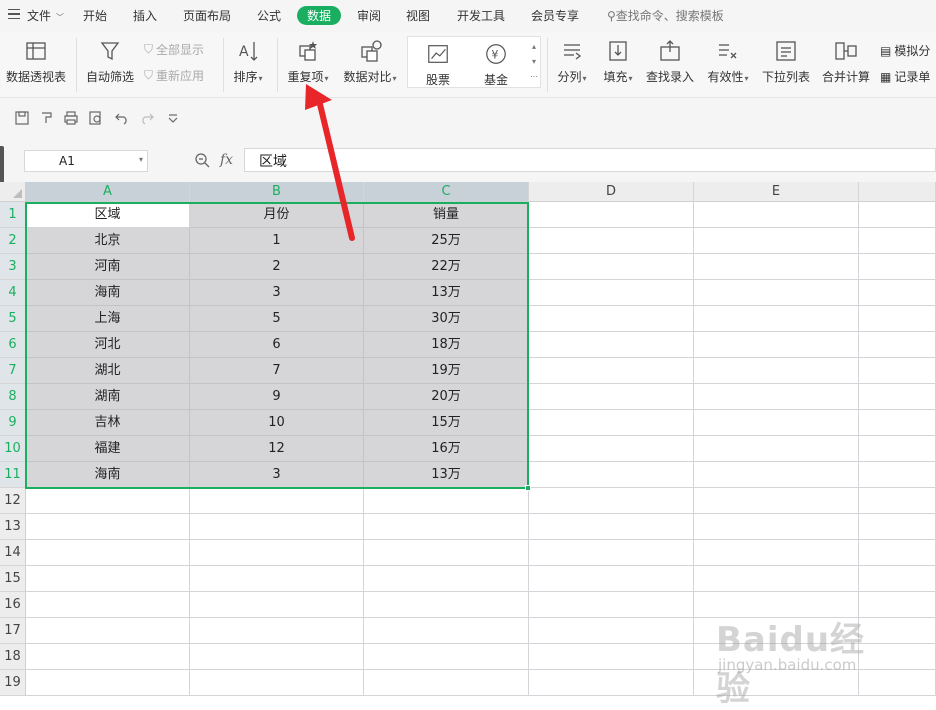 The height and width of the screenshot is (710, 936). I want to click on cell: 6, so click(277, 345).